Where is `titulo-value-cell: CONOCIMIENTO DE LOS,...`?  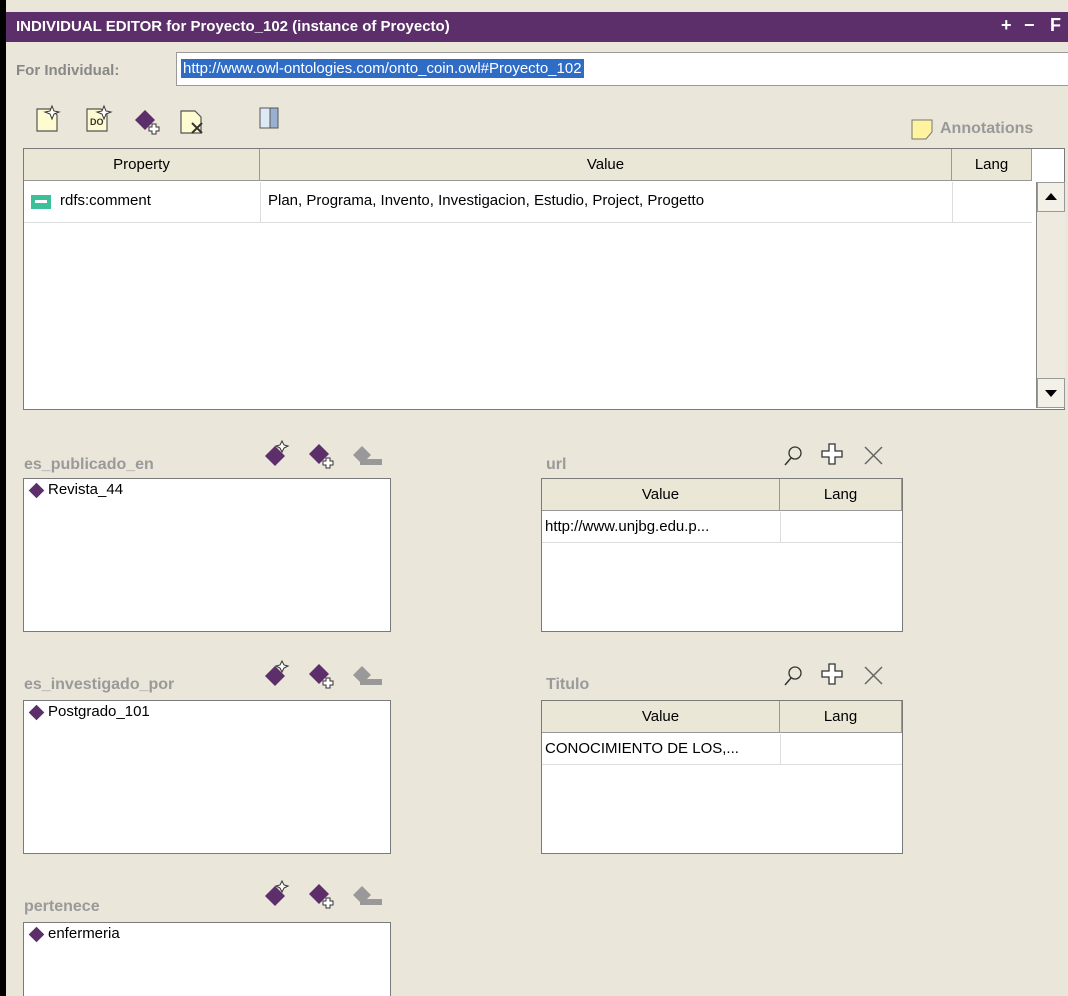 titulo-value-cell: CONOCIMIENTO DE LOS,... is located at coordinates (642, 748).